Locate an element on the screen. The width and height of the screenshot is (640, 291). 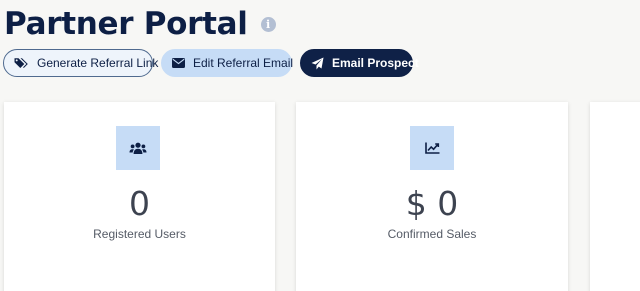
generate-referral-link-button: Generate Referral Link is located at coordinates (80, 63).